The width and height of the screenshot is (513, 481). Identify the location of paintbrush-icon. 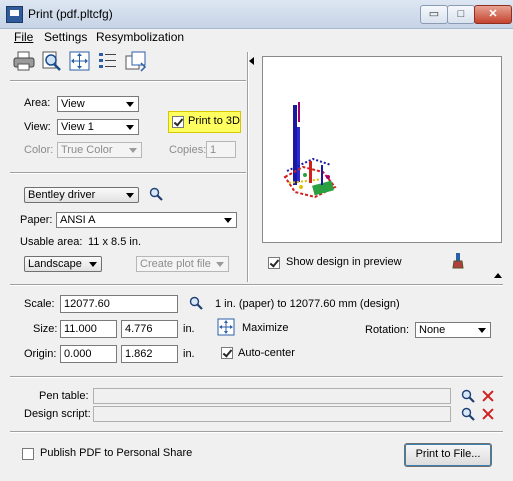
(458, 261).